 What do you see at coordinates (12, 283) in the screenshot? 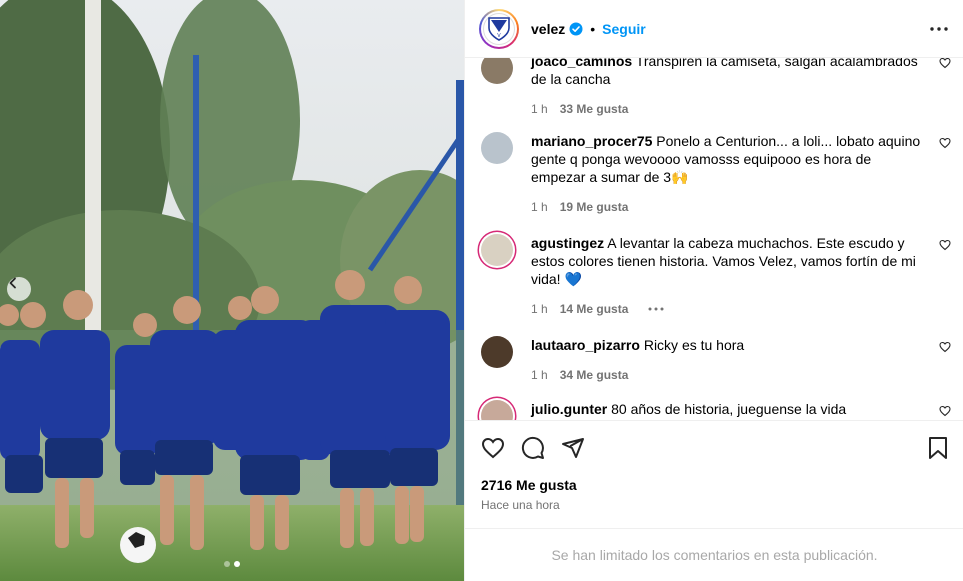
I see `chevron-left-icon` at bounding box center [12, 283].